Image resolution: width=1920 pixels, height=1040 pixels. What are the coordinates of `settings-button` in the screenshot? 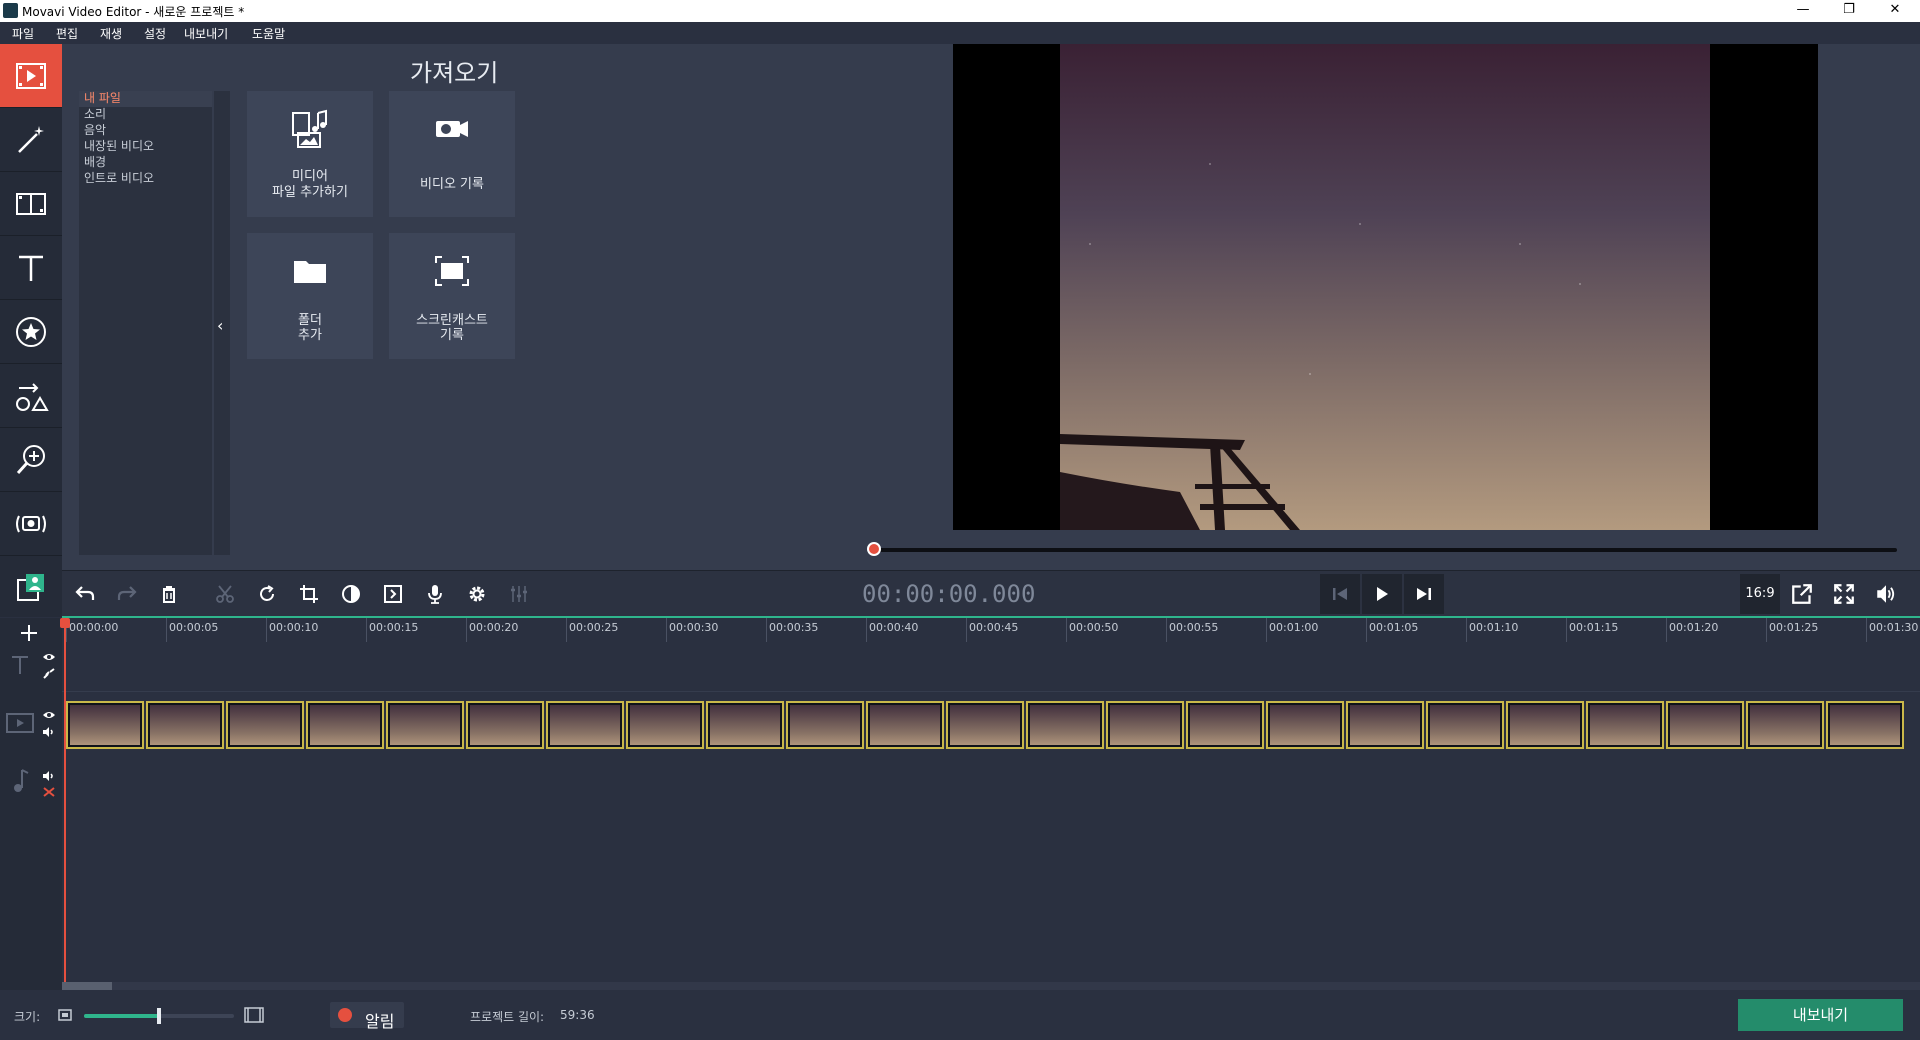 It's located at (477, 594).